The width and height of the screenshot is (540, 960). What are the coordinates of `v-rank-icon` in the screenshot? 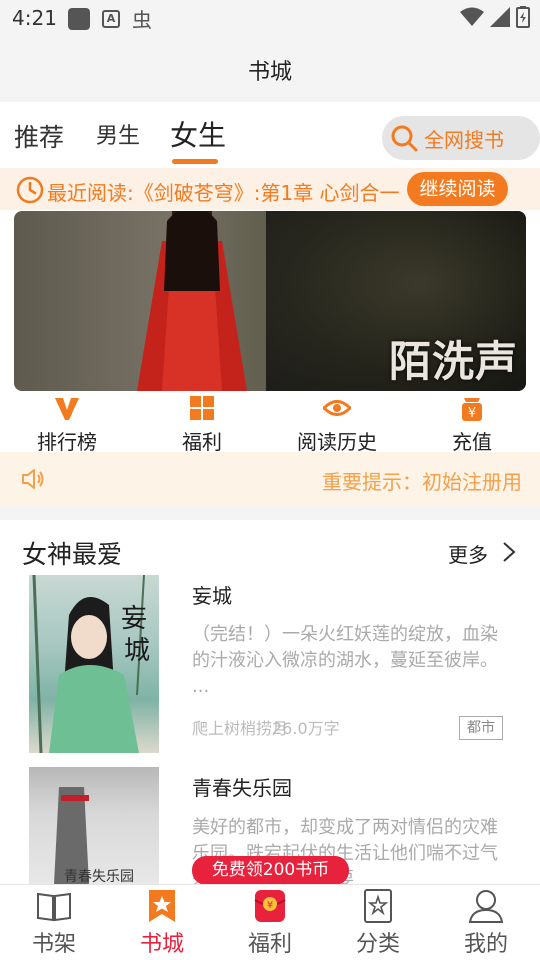 It's located at (67, 409).